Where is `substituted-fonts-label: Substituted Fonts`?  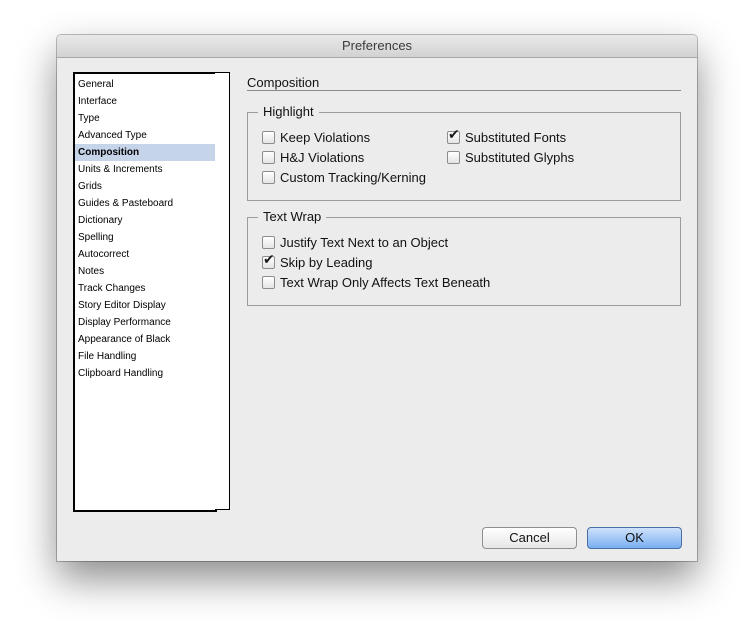 substituted-fonts-label: Substituted Fonts is located at coordinates (516, 137).